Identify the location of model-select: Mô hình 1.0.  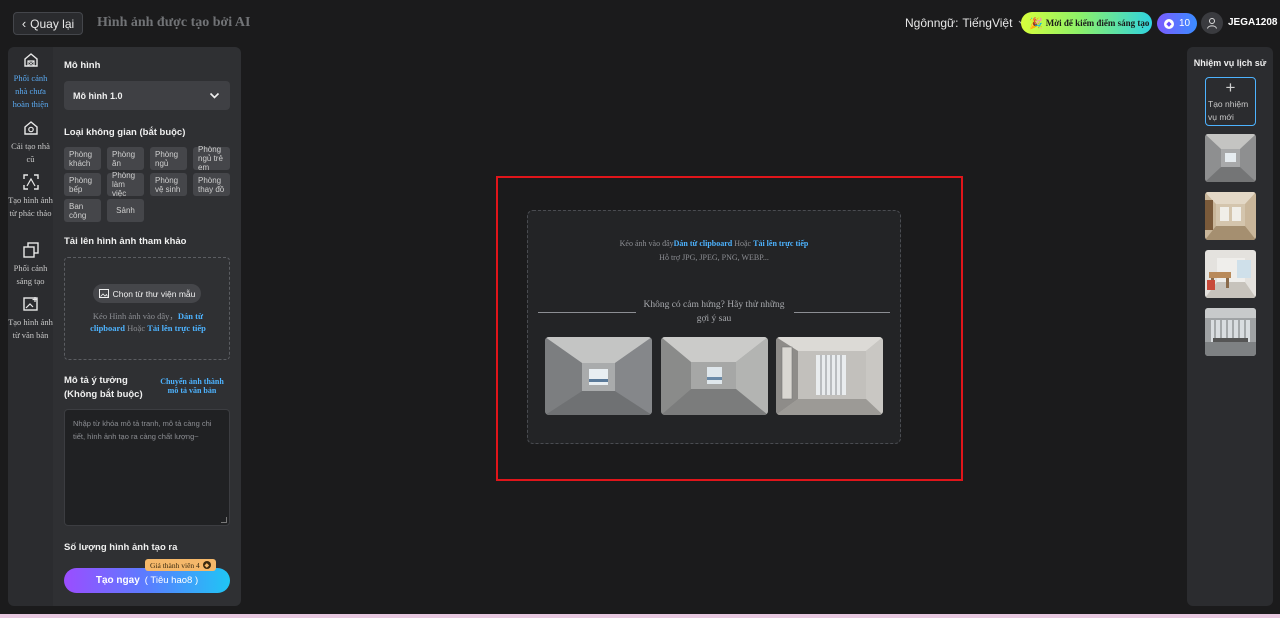
(147, 95).